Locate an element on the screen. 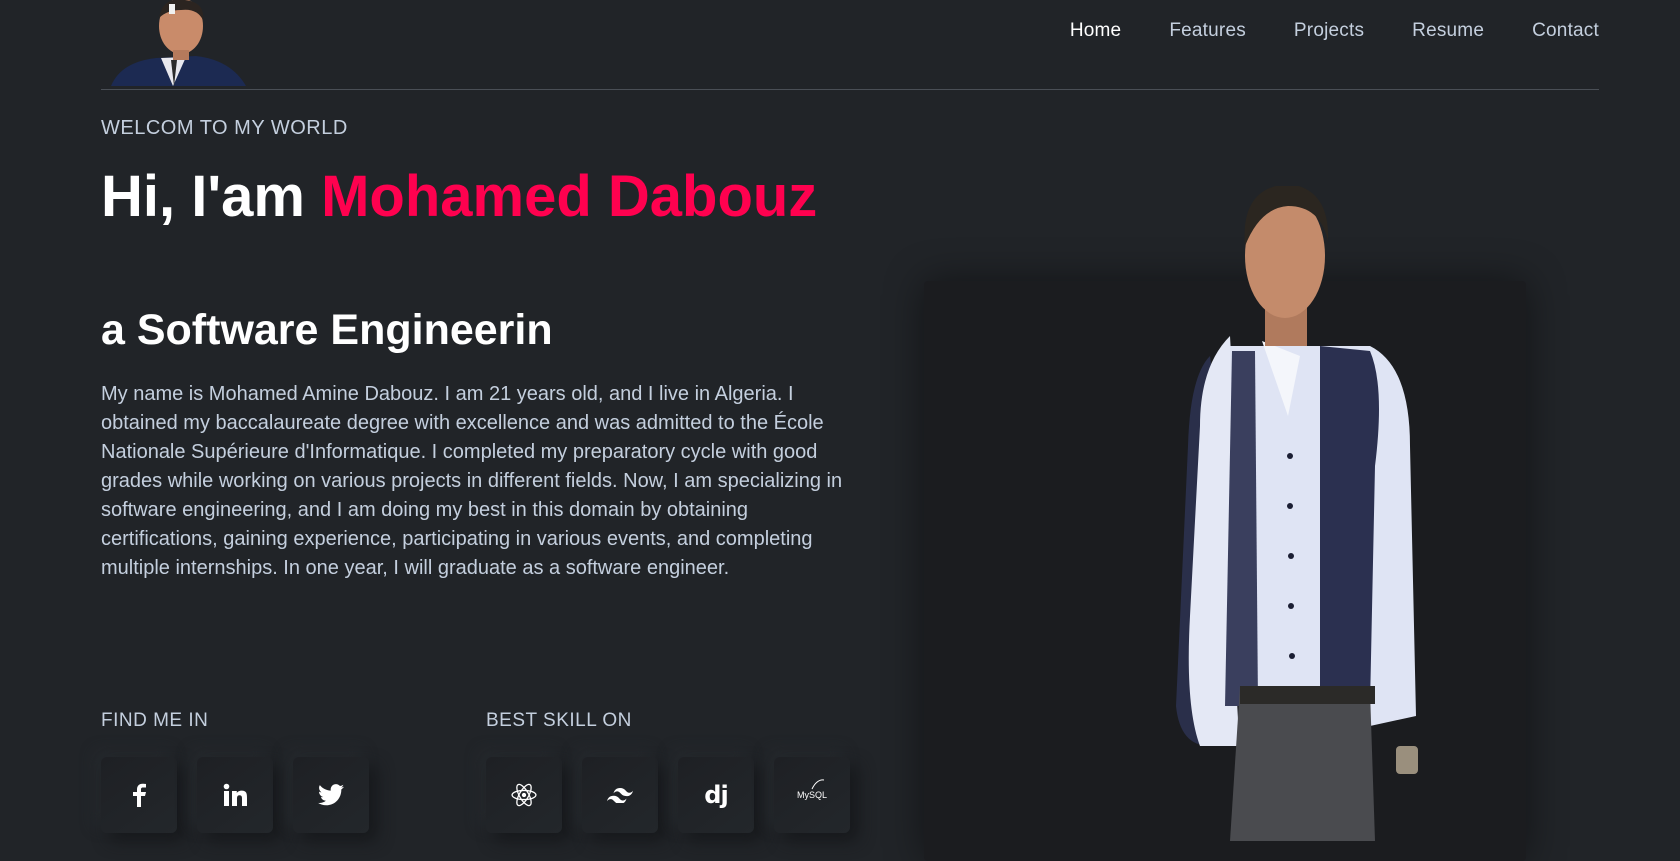  django-skill: dj is located at coordinates (716, 795).